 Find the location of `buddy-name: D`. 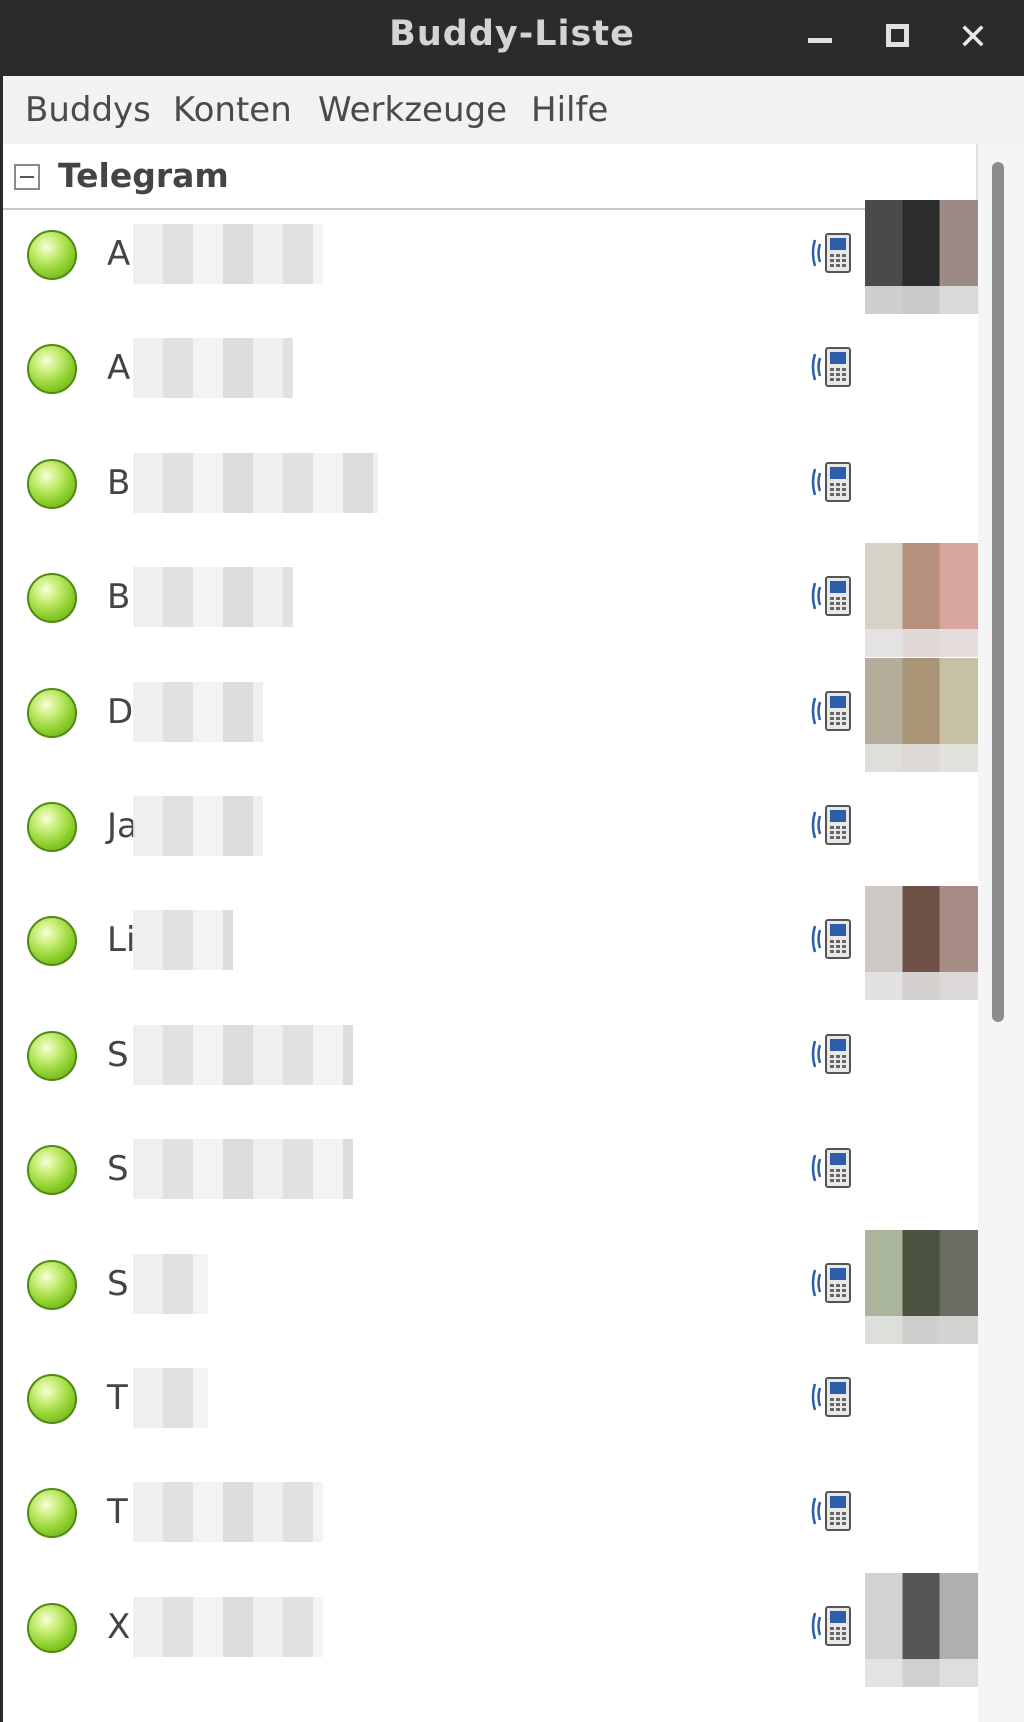

buddy-name: D is located at coordinates (120, 711).